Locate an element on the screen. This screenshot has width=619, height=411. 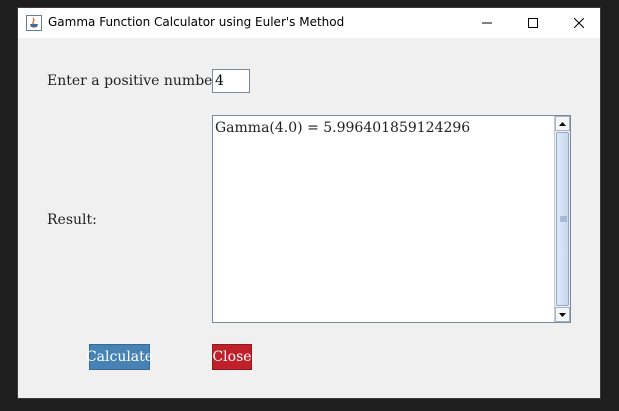
close-button: Close is located at coordinates (232, 357).